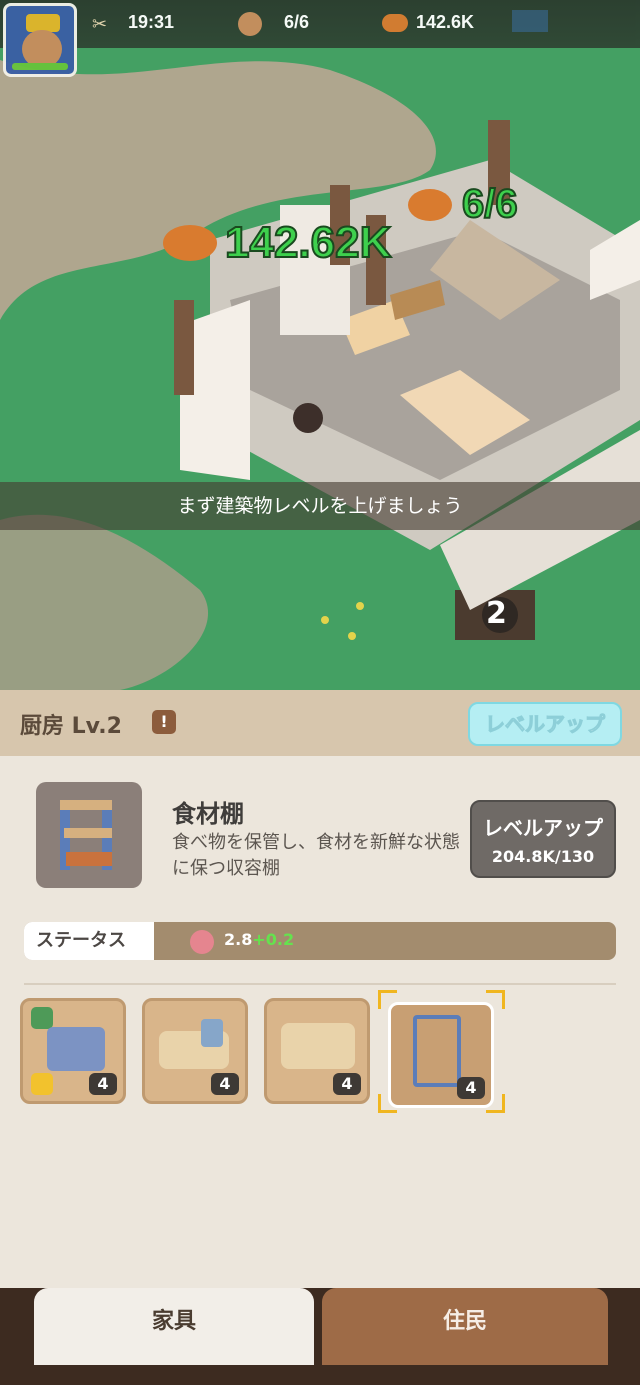 Image resolution: width=640 pixels, height=1385 pixels. I want to click on level-up-top-button: レベルアップ, so click(545, 724).